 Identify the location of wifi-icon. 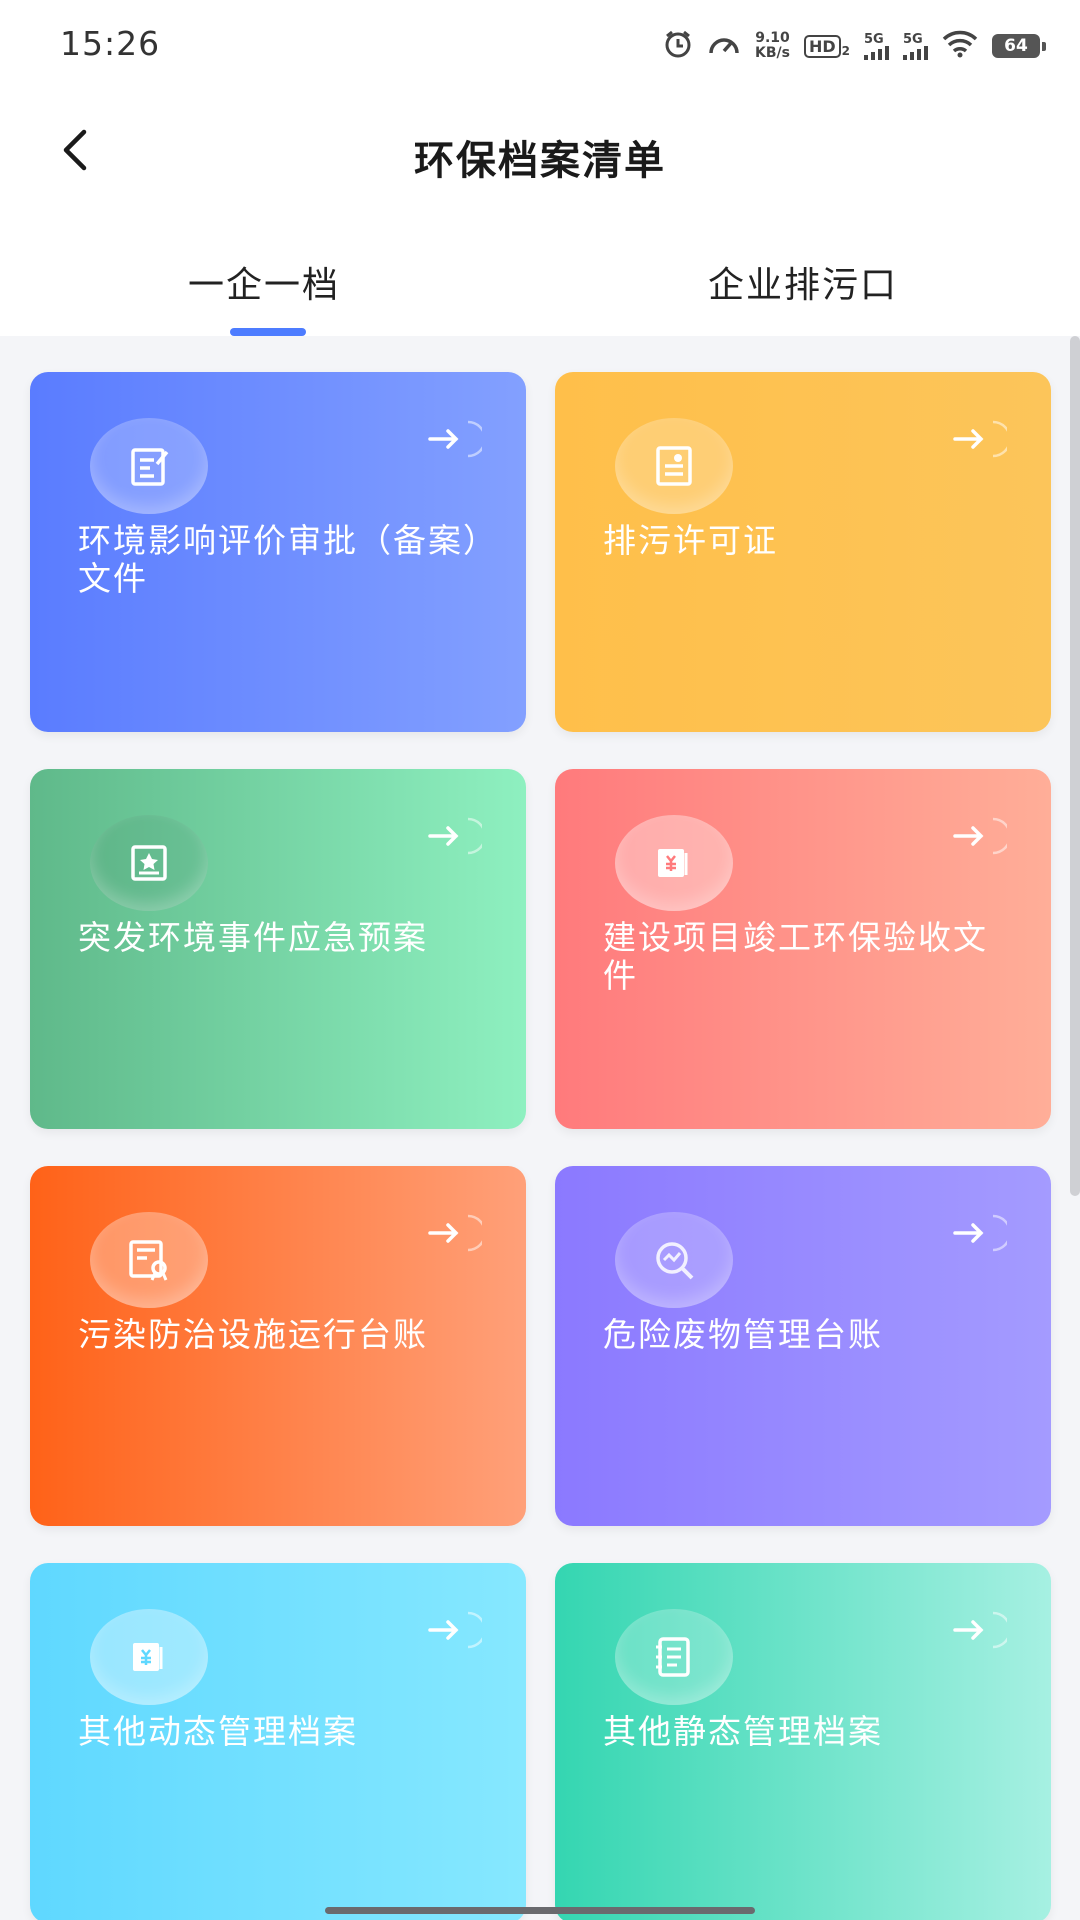
(960, 46).